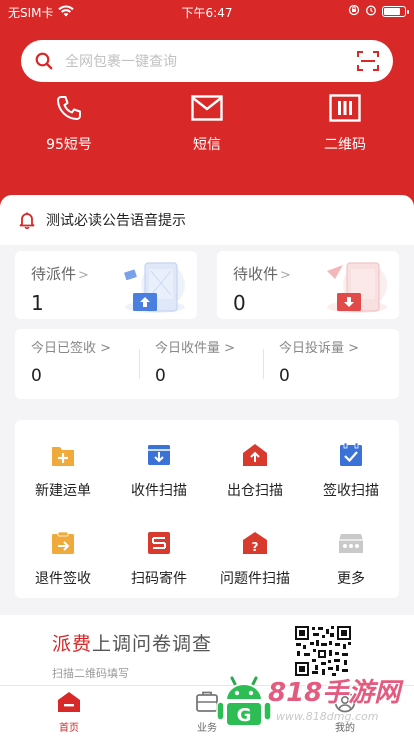  I want to click on stat-label: 今日已签收, so click(64, 348).